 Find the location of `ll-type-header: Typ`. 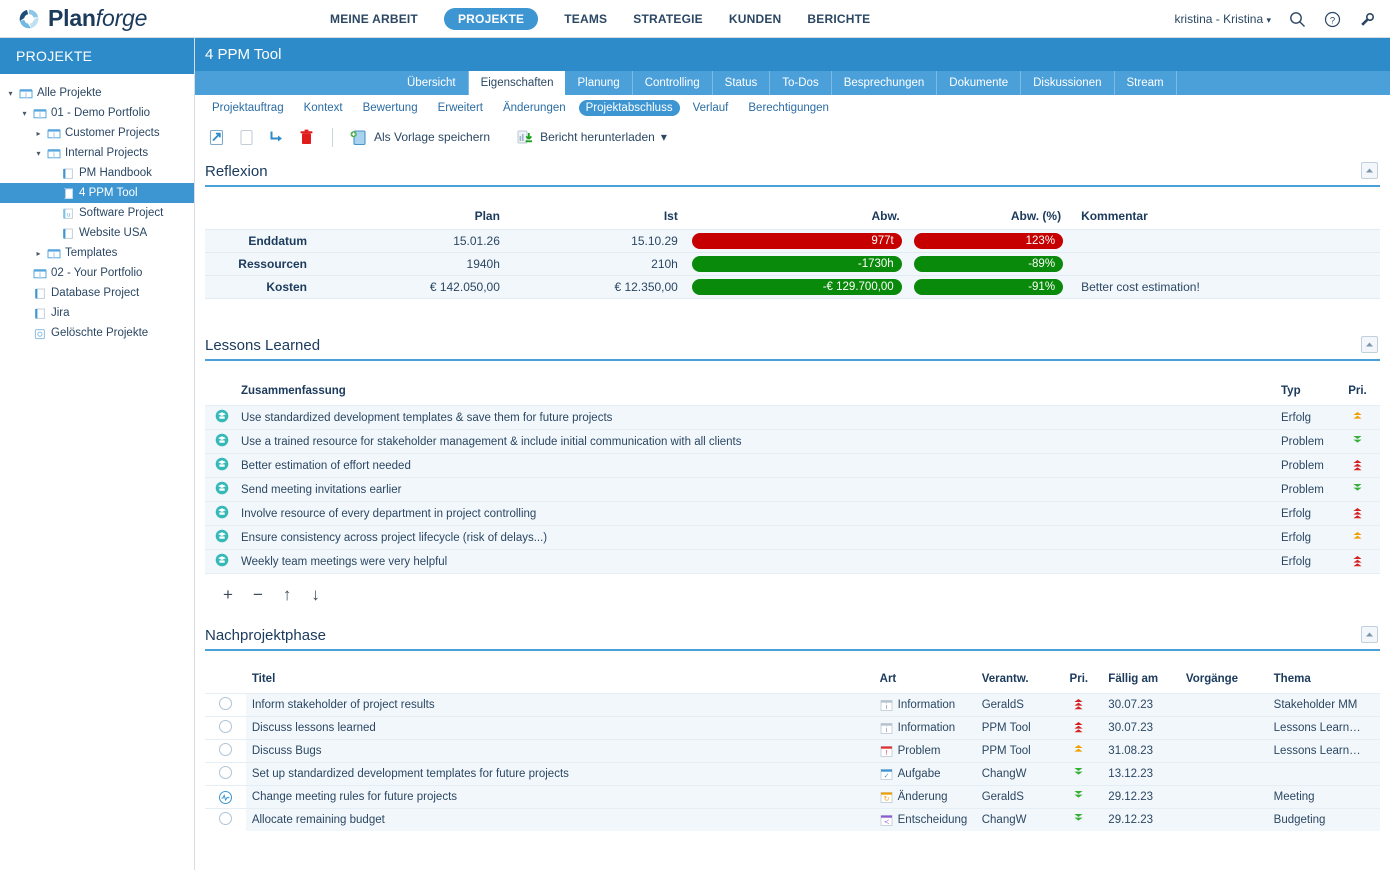

ll-type-header: Typ is located at coordinates (1305, 395).